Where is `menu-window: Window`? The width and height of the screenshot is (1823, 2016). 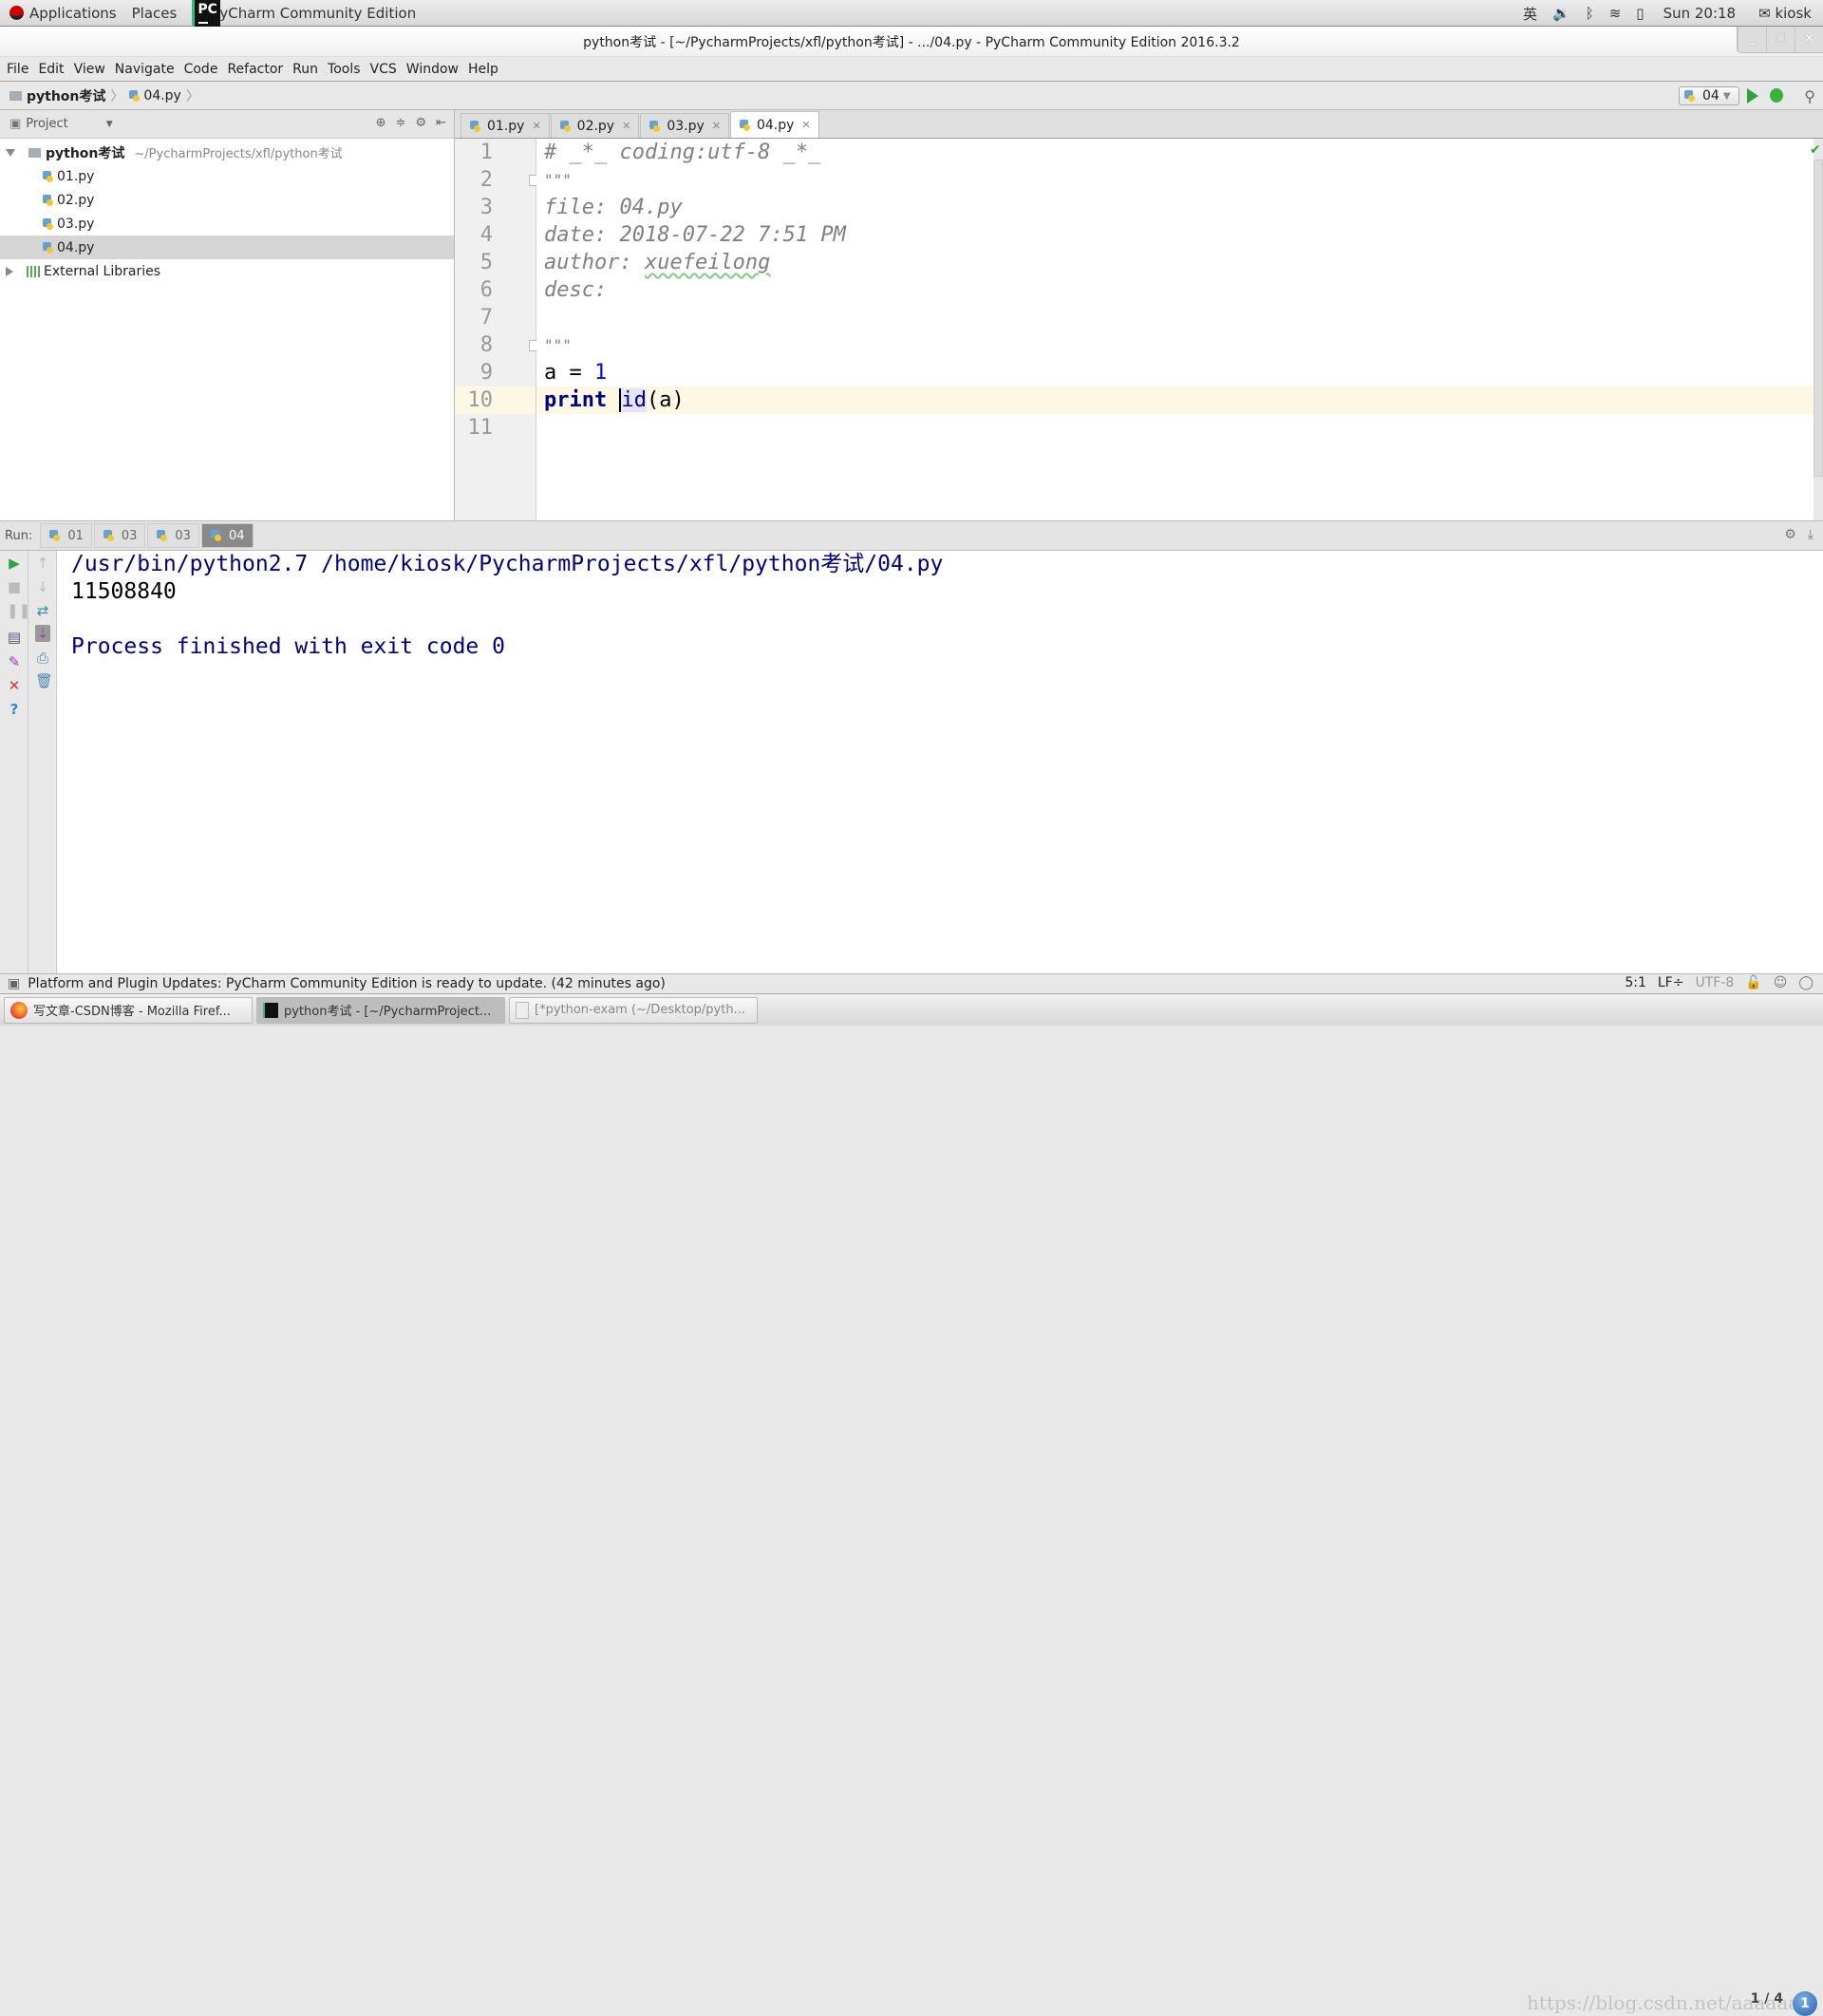
menu-window: Window is located at coordinates (432, 69).